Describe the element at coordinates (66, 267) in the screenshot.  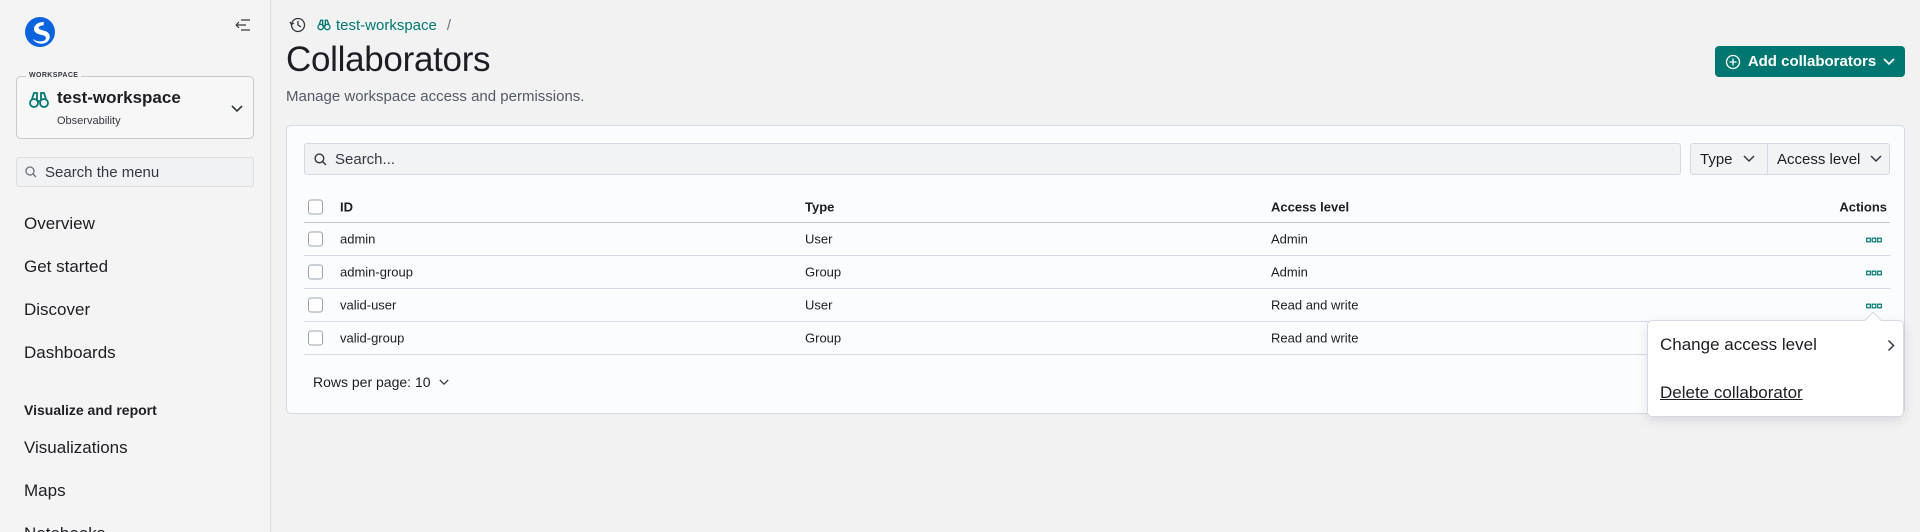
I see `nav-item-get-started: Get started` at that location.